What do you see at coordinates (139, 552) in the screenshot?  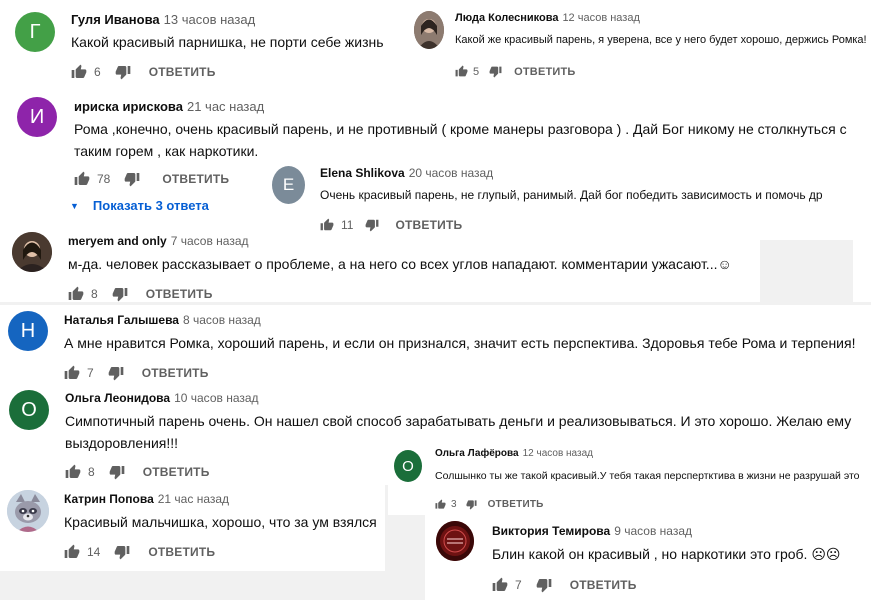 I see `comment-actions: 14 ОТВЕТИТЬ` at bounding box center [139, 552].